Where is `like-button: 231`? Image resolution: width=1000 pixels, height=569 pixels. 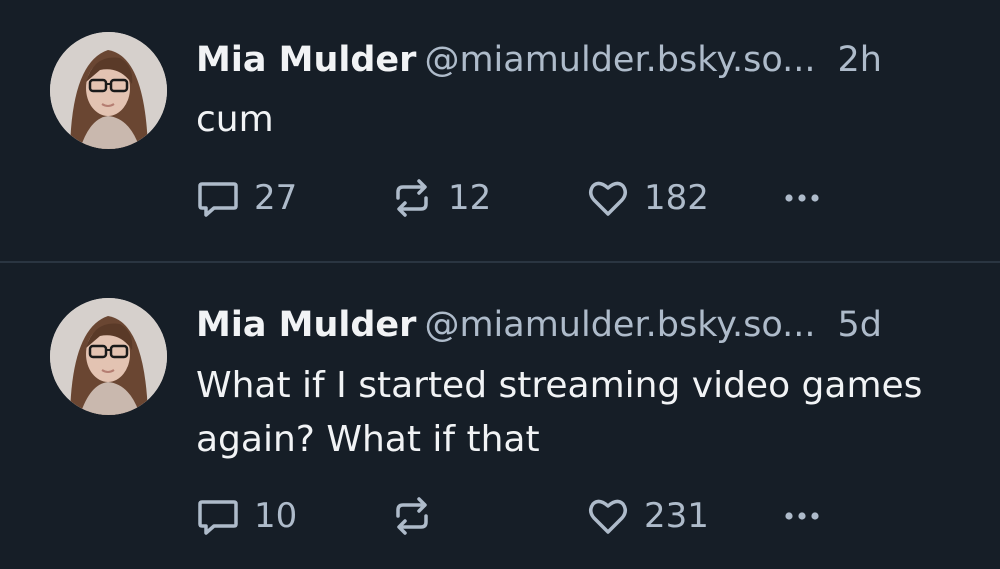
like-button: 231 is located at coordinates (647, 516).